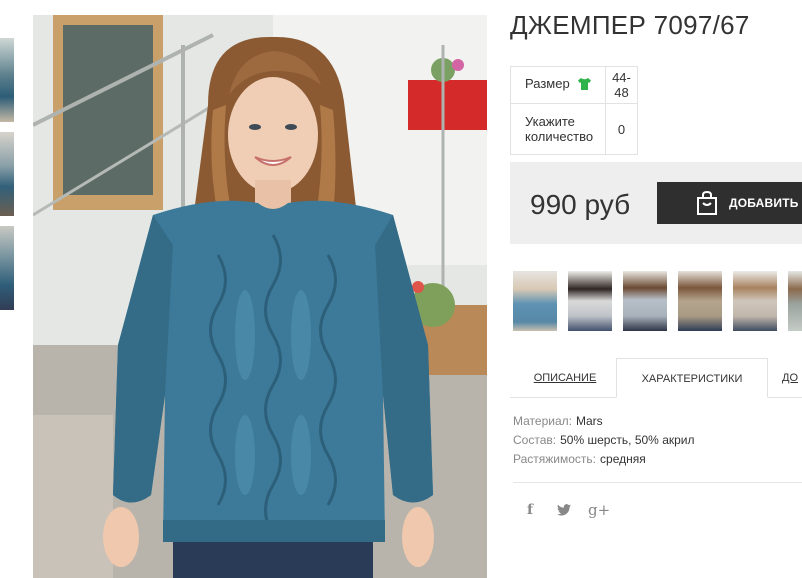 The image size is (802, 578). What do you see at coordinates (547, 84) in the screenshot?
I see `size-label: Размер` at bounding box center [547, 84].